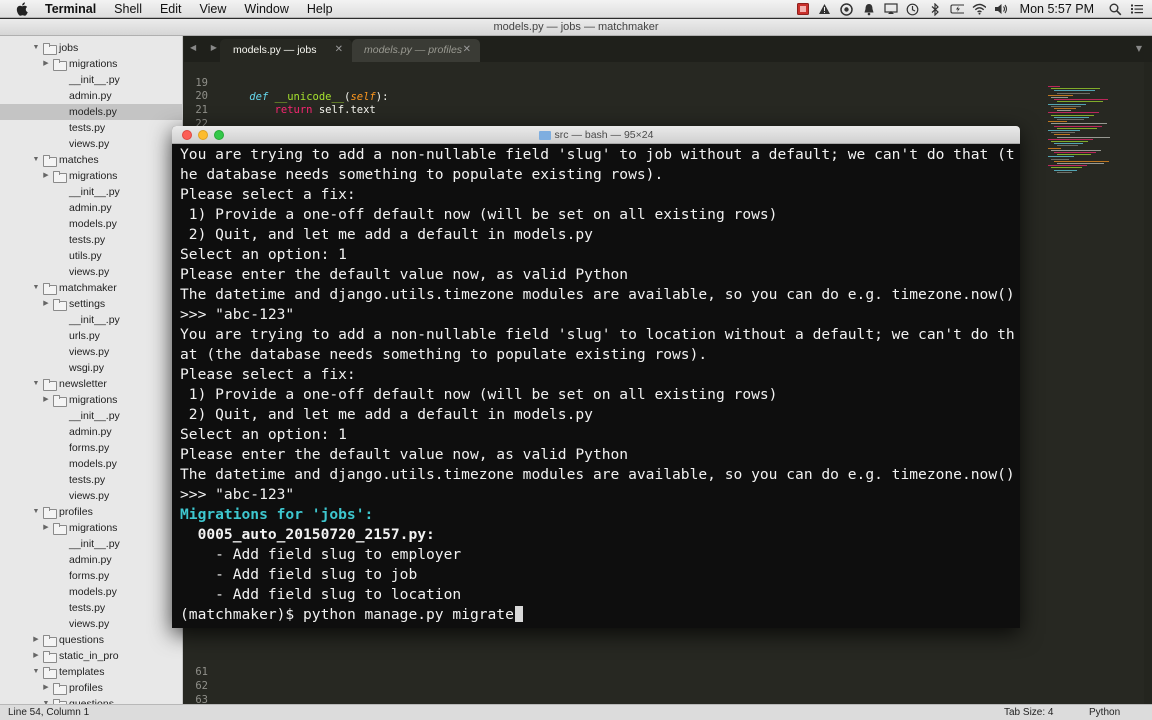 The height and width of the screenshot is (720, 1152). What do you see at coordinates (91, 384) in the screenshot?
I see `sidebar-folder: ▼ newsletter` at bounding box center [91, 384].